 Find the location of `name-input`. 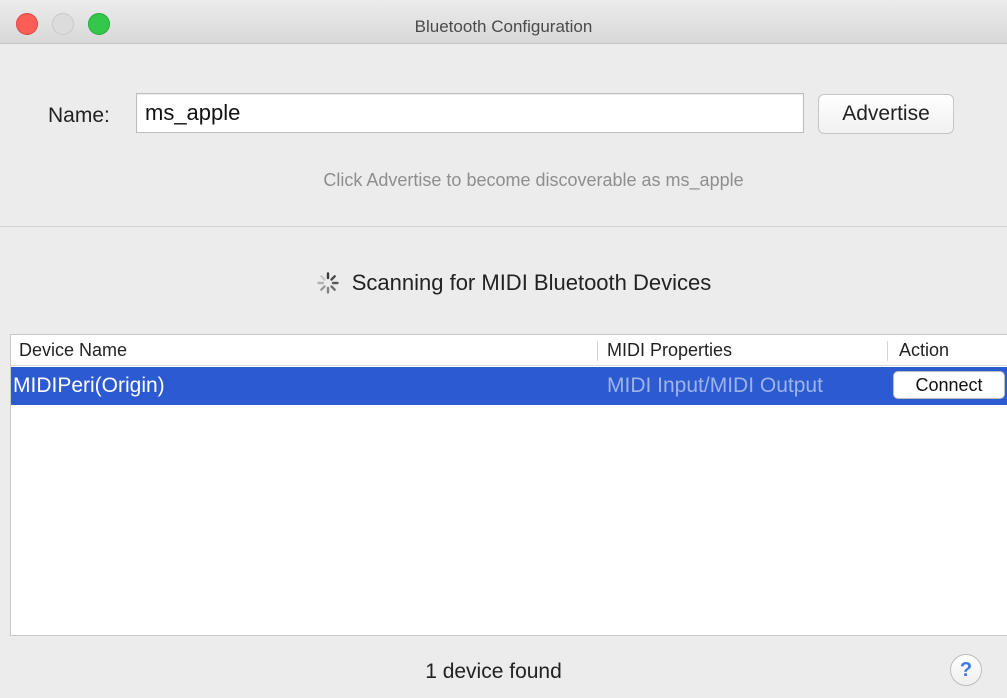

name-input is located at coordinates (470, 113).